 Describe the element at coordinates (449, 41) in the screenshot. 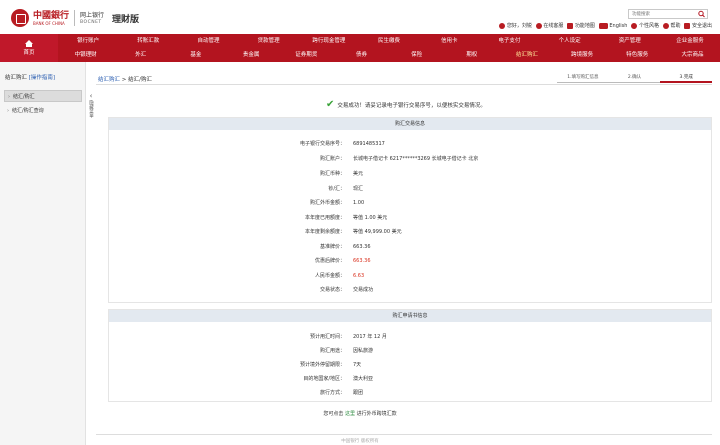

I see `nav-item: 信用卡` at that location.